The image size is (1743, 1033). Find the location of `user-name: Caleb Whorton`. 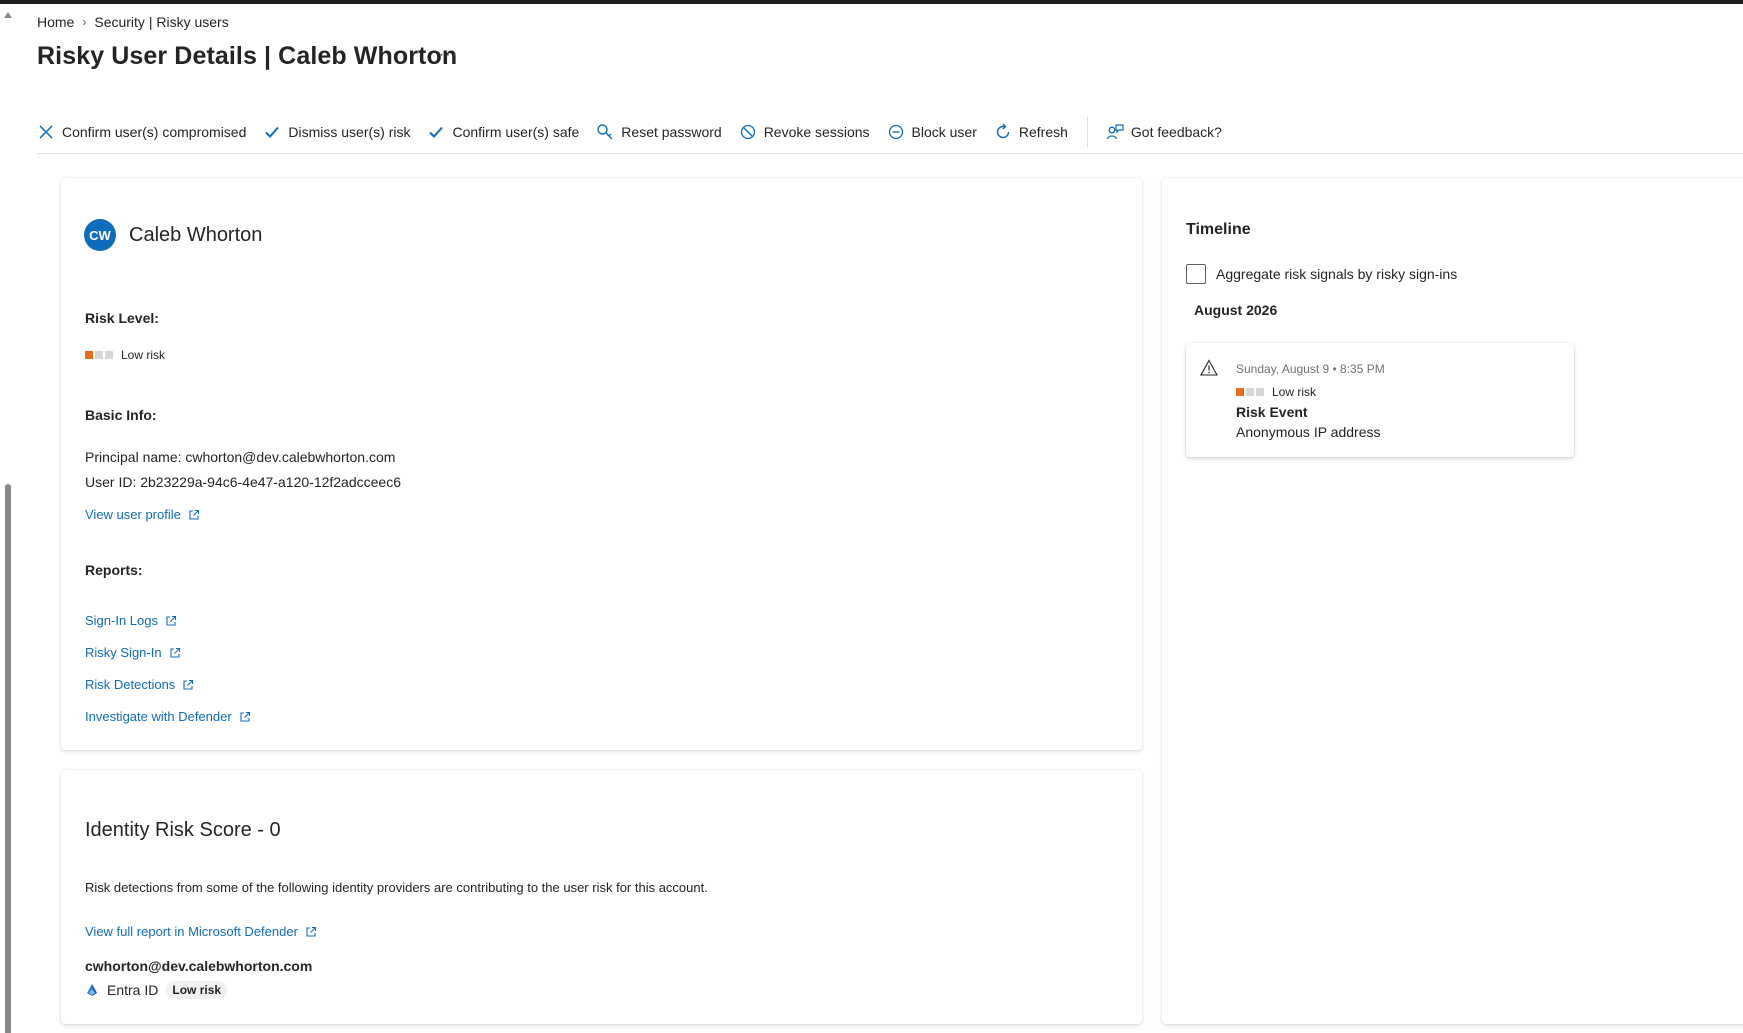

user-name: Caleb Whorton is located at coordinates (196, 235).